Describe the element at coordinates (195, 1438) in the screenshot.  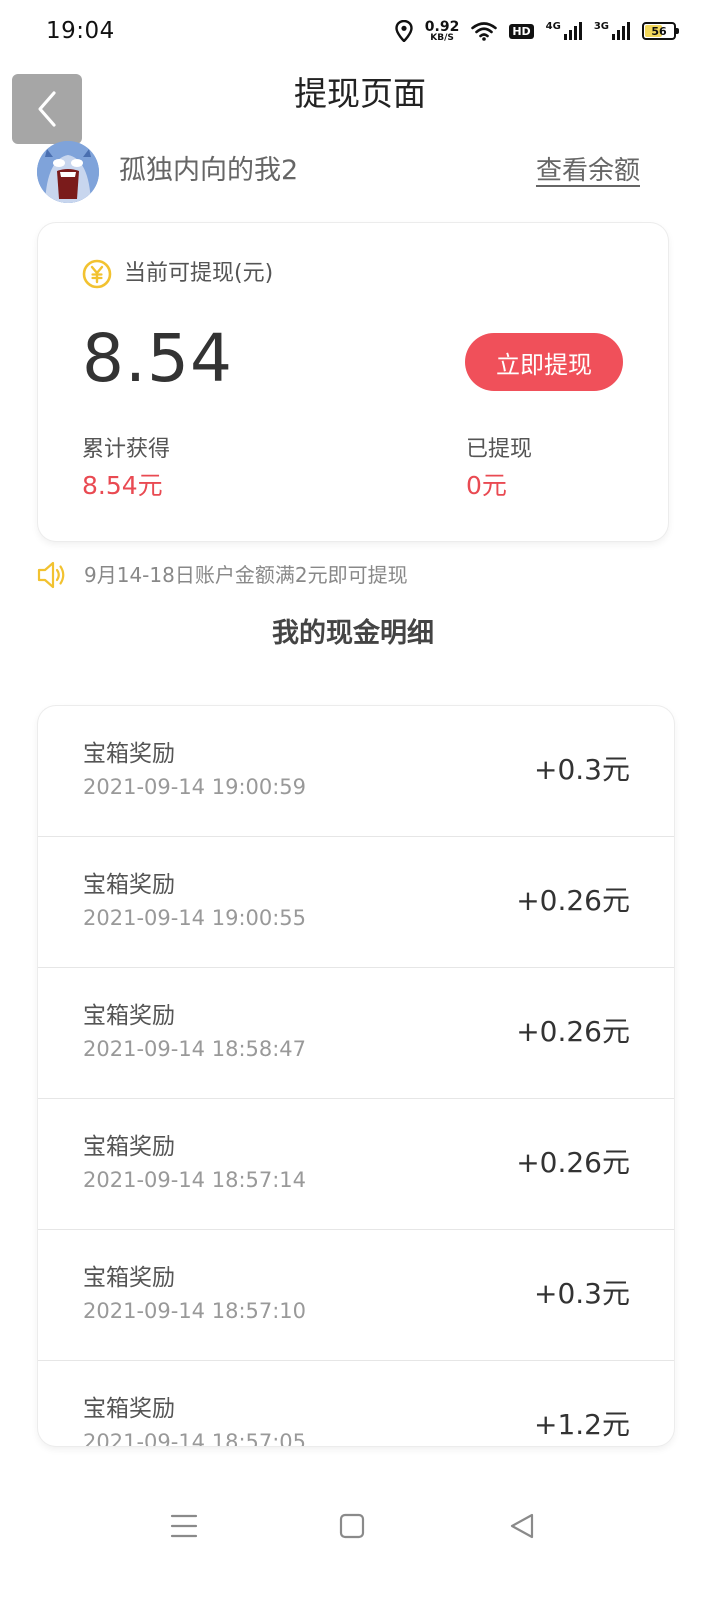
I see `tx-time: 2021-09-14 18:57:05` at that location.